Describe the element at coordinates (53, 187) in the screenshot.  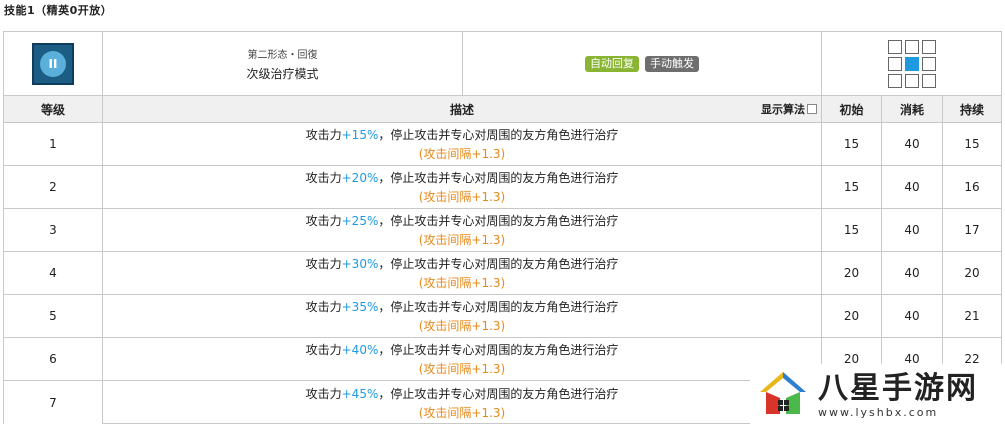
I see `row-level: 2` at that location.